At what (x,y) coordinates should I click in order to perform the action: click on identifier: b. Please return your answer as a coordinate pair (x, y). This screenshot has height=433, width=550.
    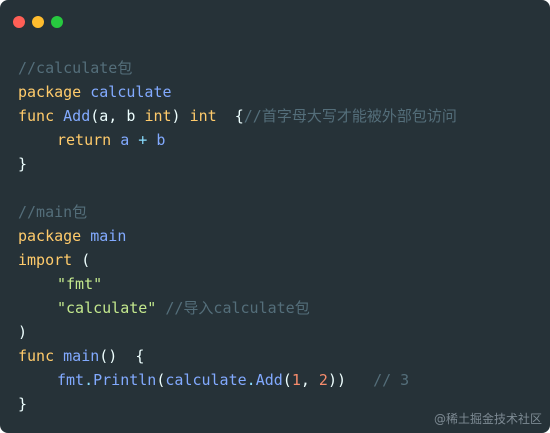
    Looking at the image, I should click on (161, 140).